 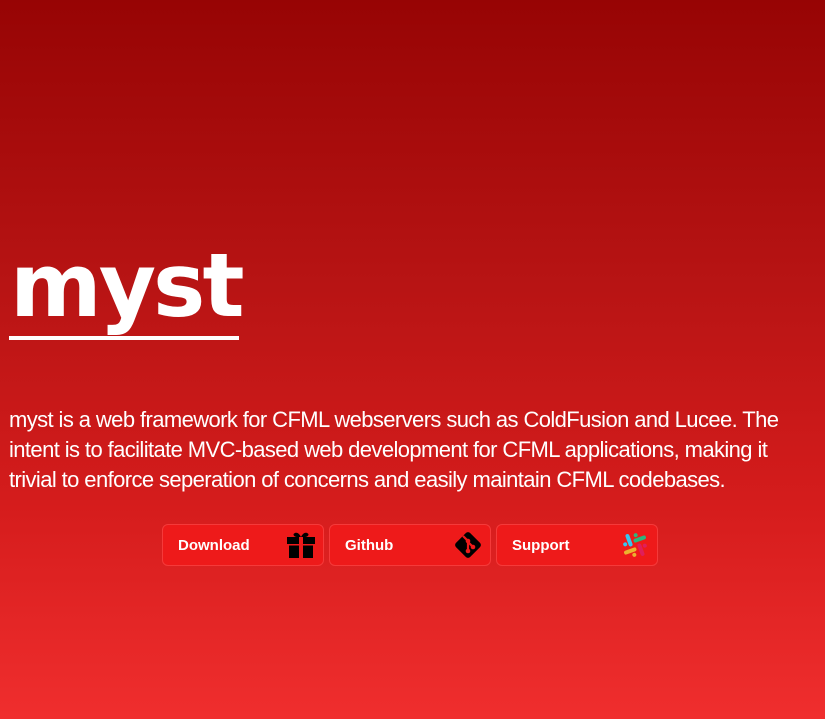 I want to click on logo: myst, so click(x=127, y=288).